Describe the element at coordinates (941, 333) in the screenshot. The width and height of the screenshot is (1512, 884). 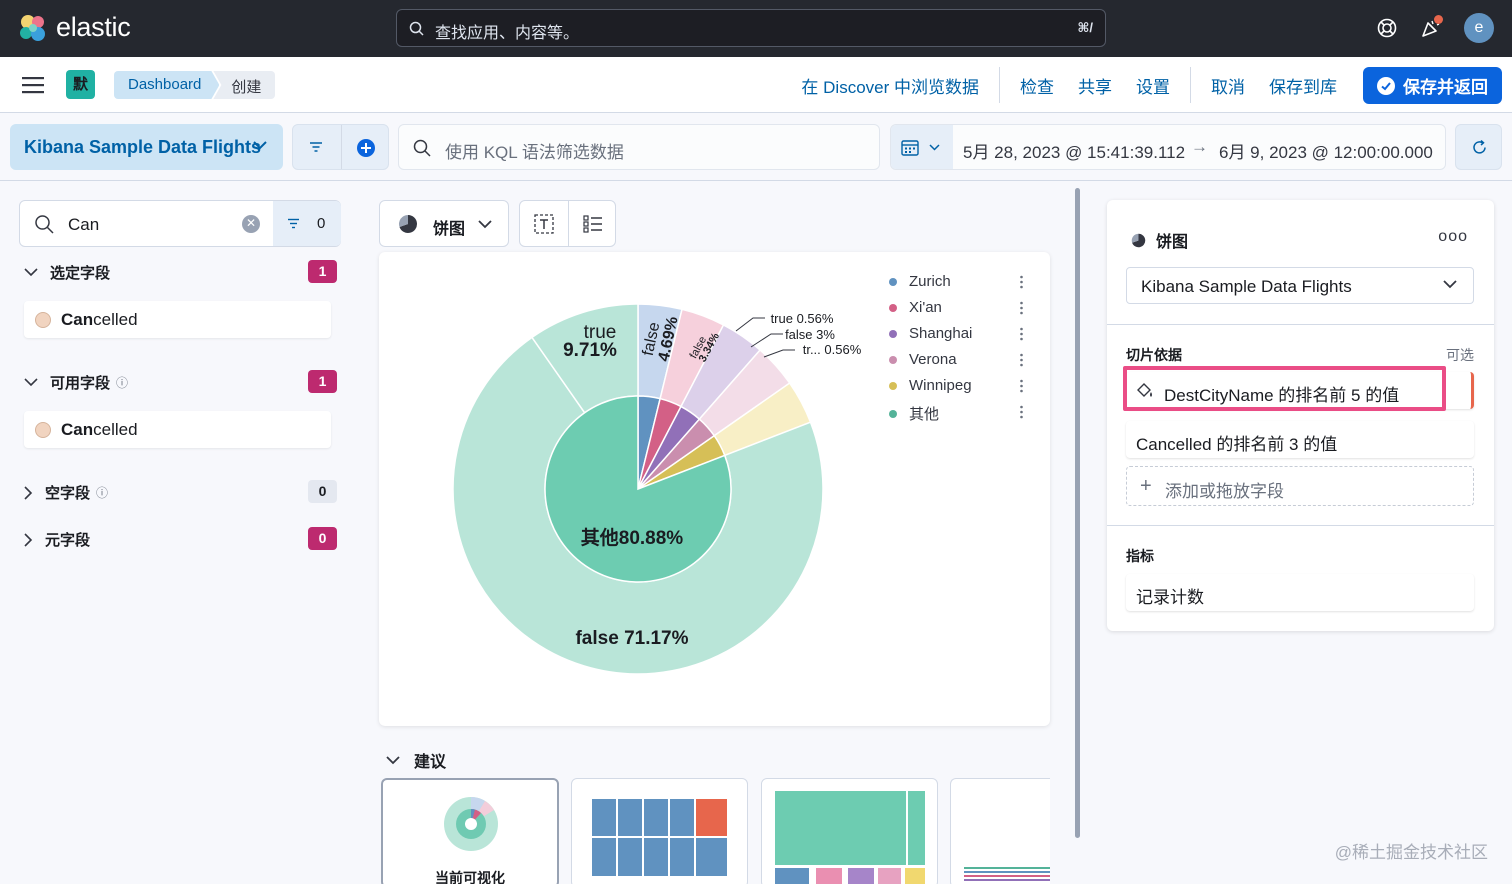
I see `legend-label: Shanghai` at that location.